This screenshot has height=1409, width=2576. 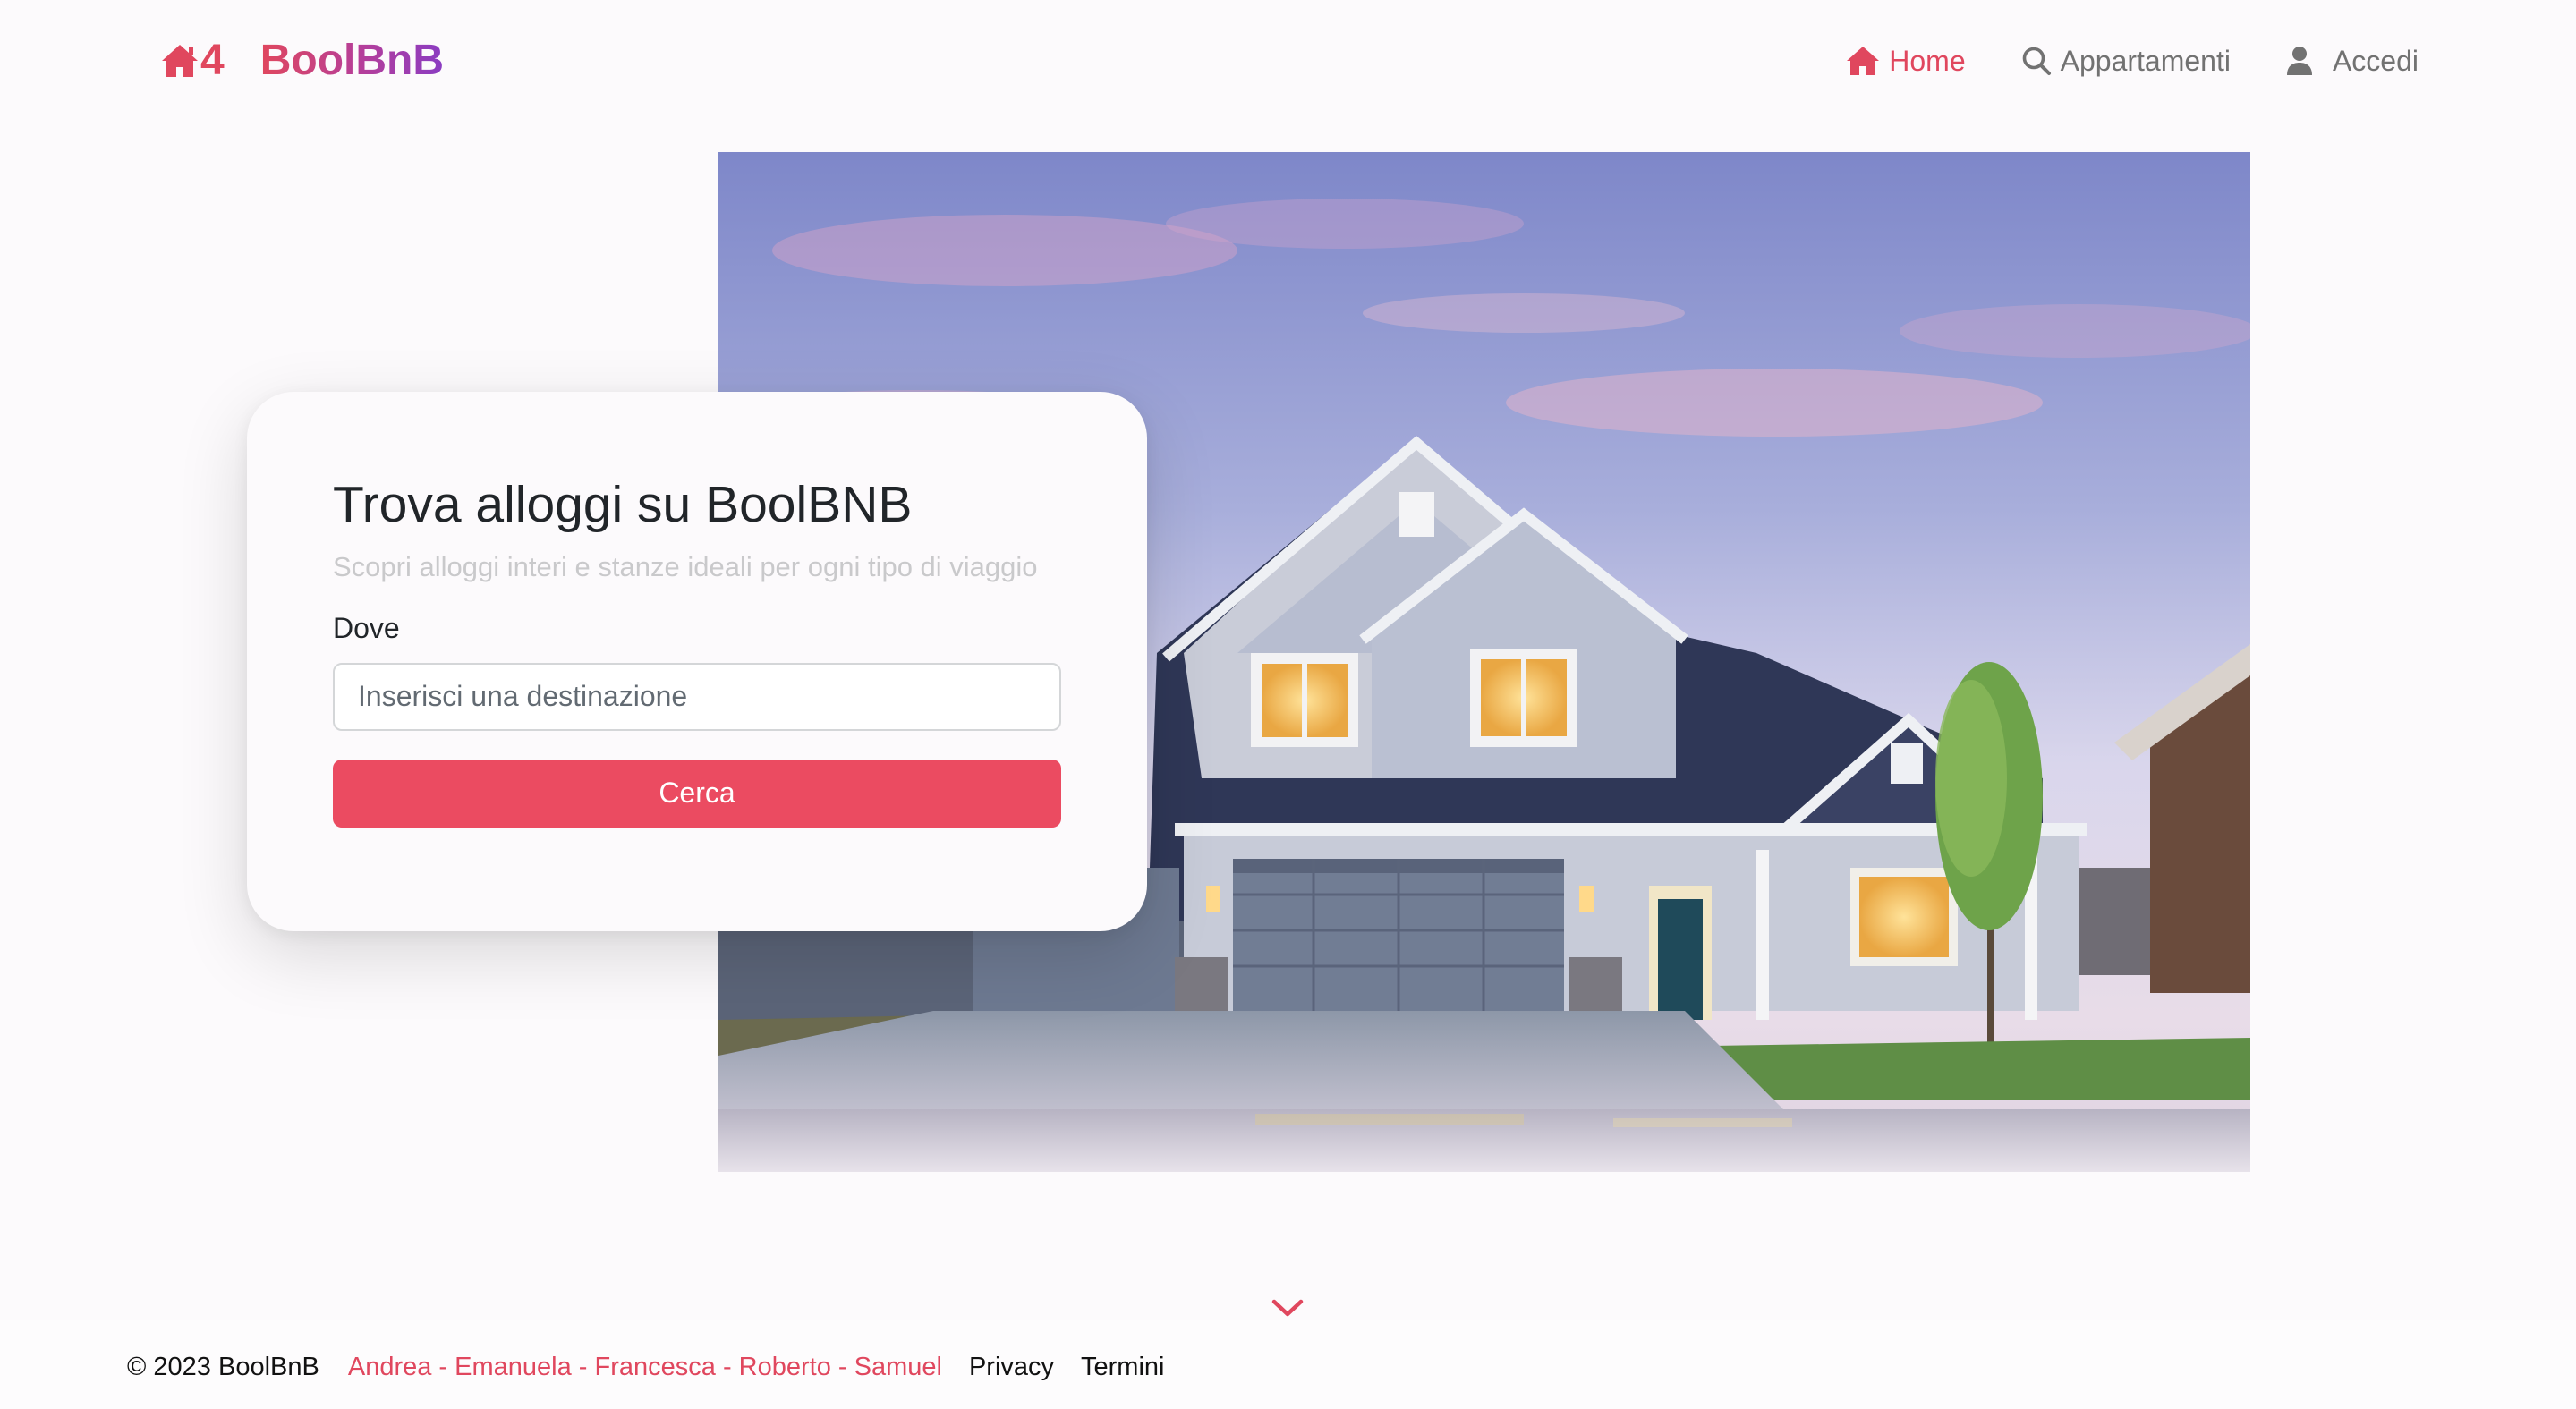 I want to click on chevron-down-icon, so click(x=1287, y=1308).